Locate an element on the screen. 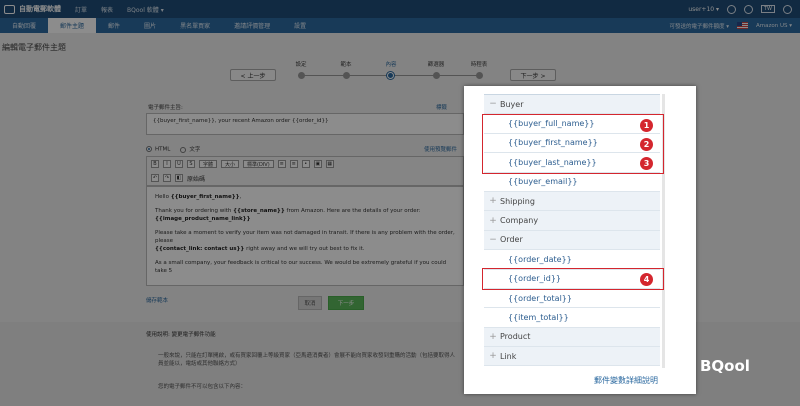  group-shipping: + Shipping is located at coordinates (572, 201).